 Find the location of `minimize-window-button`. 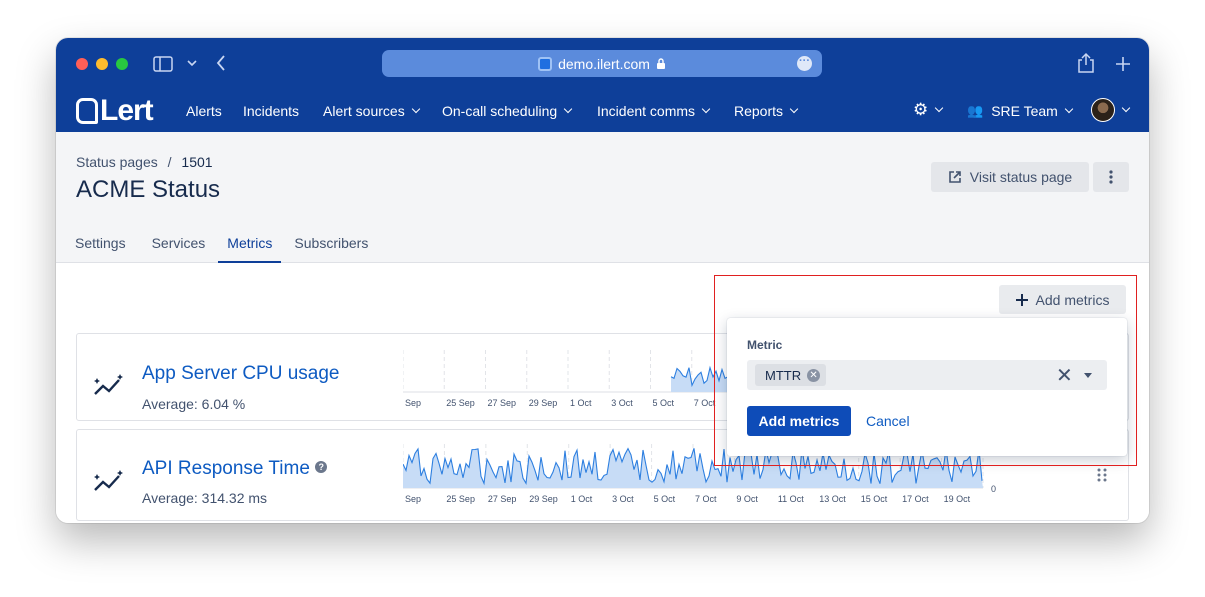

minimize-window-button is located at coordinates (102, 64).